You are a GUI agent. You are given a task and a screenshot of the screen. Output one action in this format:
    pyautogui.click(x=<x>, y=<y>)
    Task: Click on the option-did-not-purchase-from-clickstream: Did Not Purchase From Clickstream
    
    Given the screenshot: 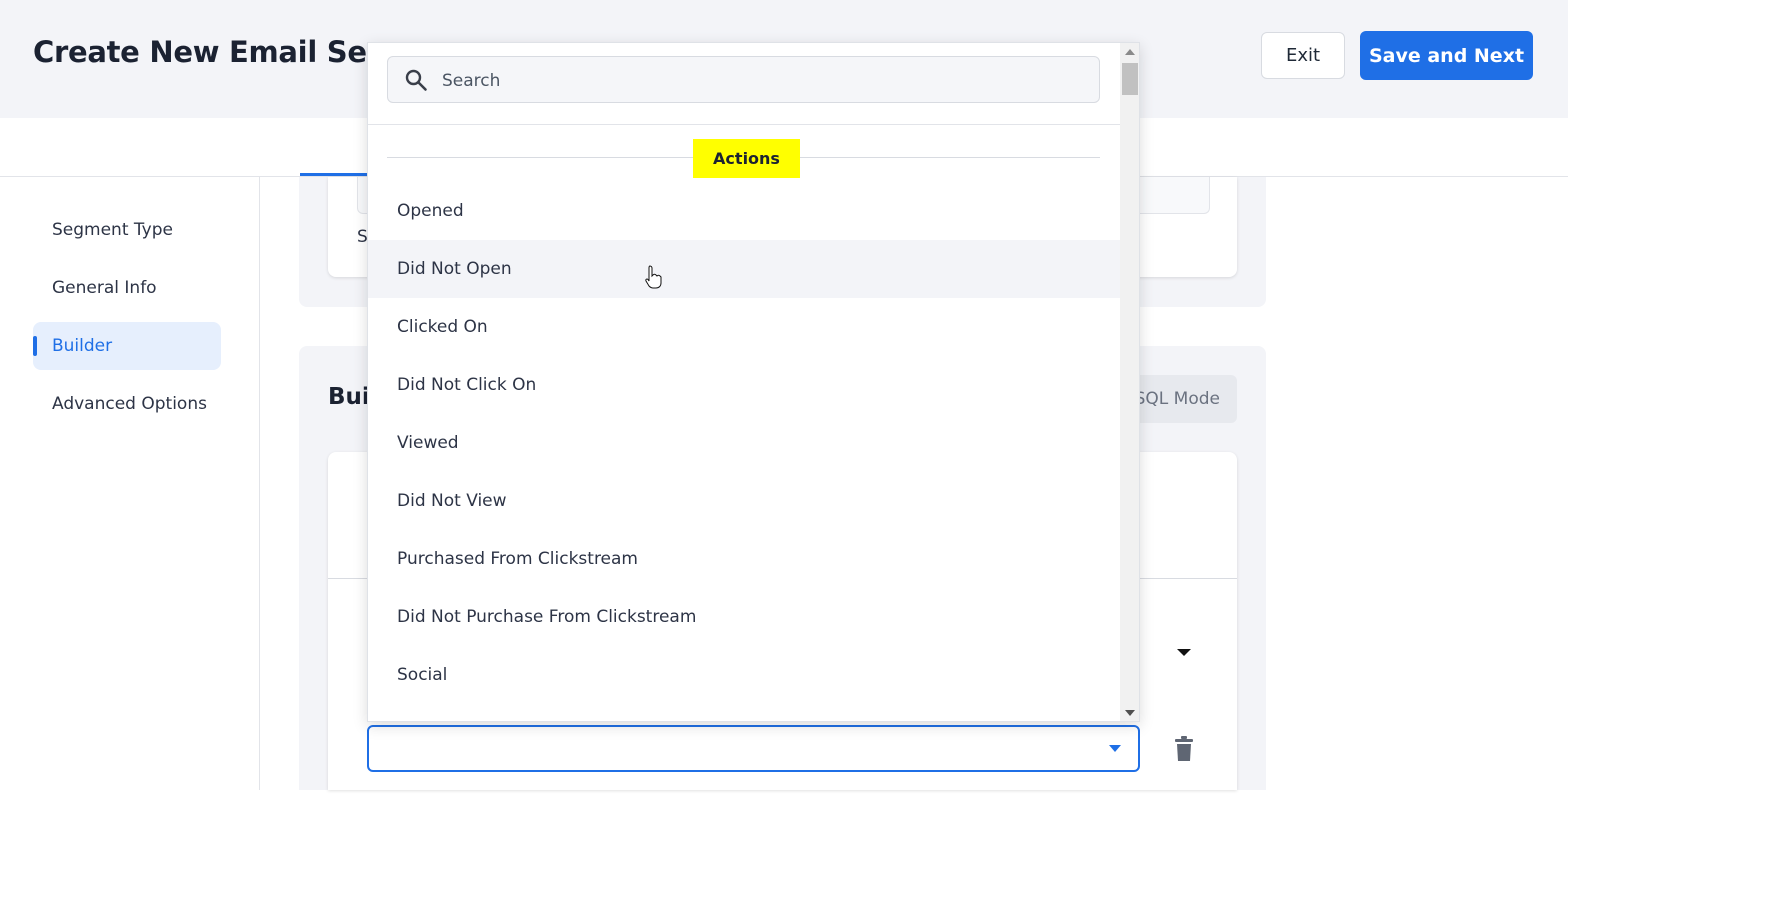 What is the action you would take?
    pyautogui.click(x=744, y=617)
    